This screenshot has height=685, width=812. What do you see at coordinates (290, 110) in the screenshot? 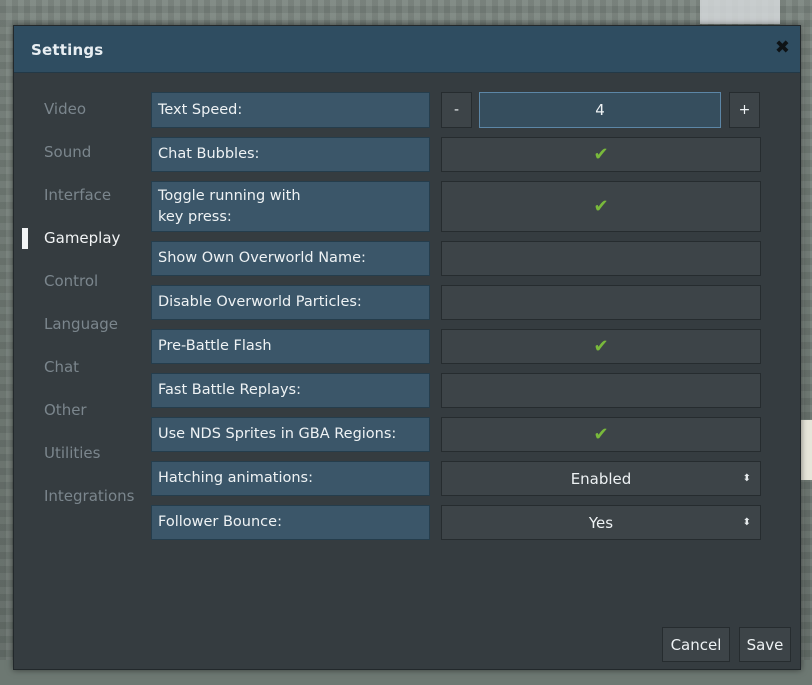
I see `setting-label: Text Speed:` at bounding box center [290, 110].